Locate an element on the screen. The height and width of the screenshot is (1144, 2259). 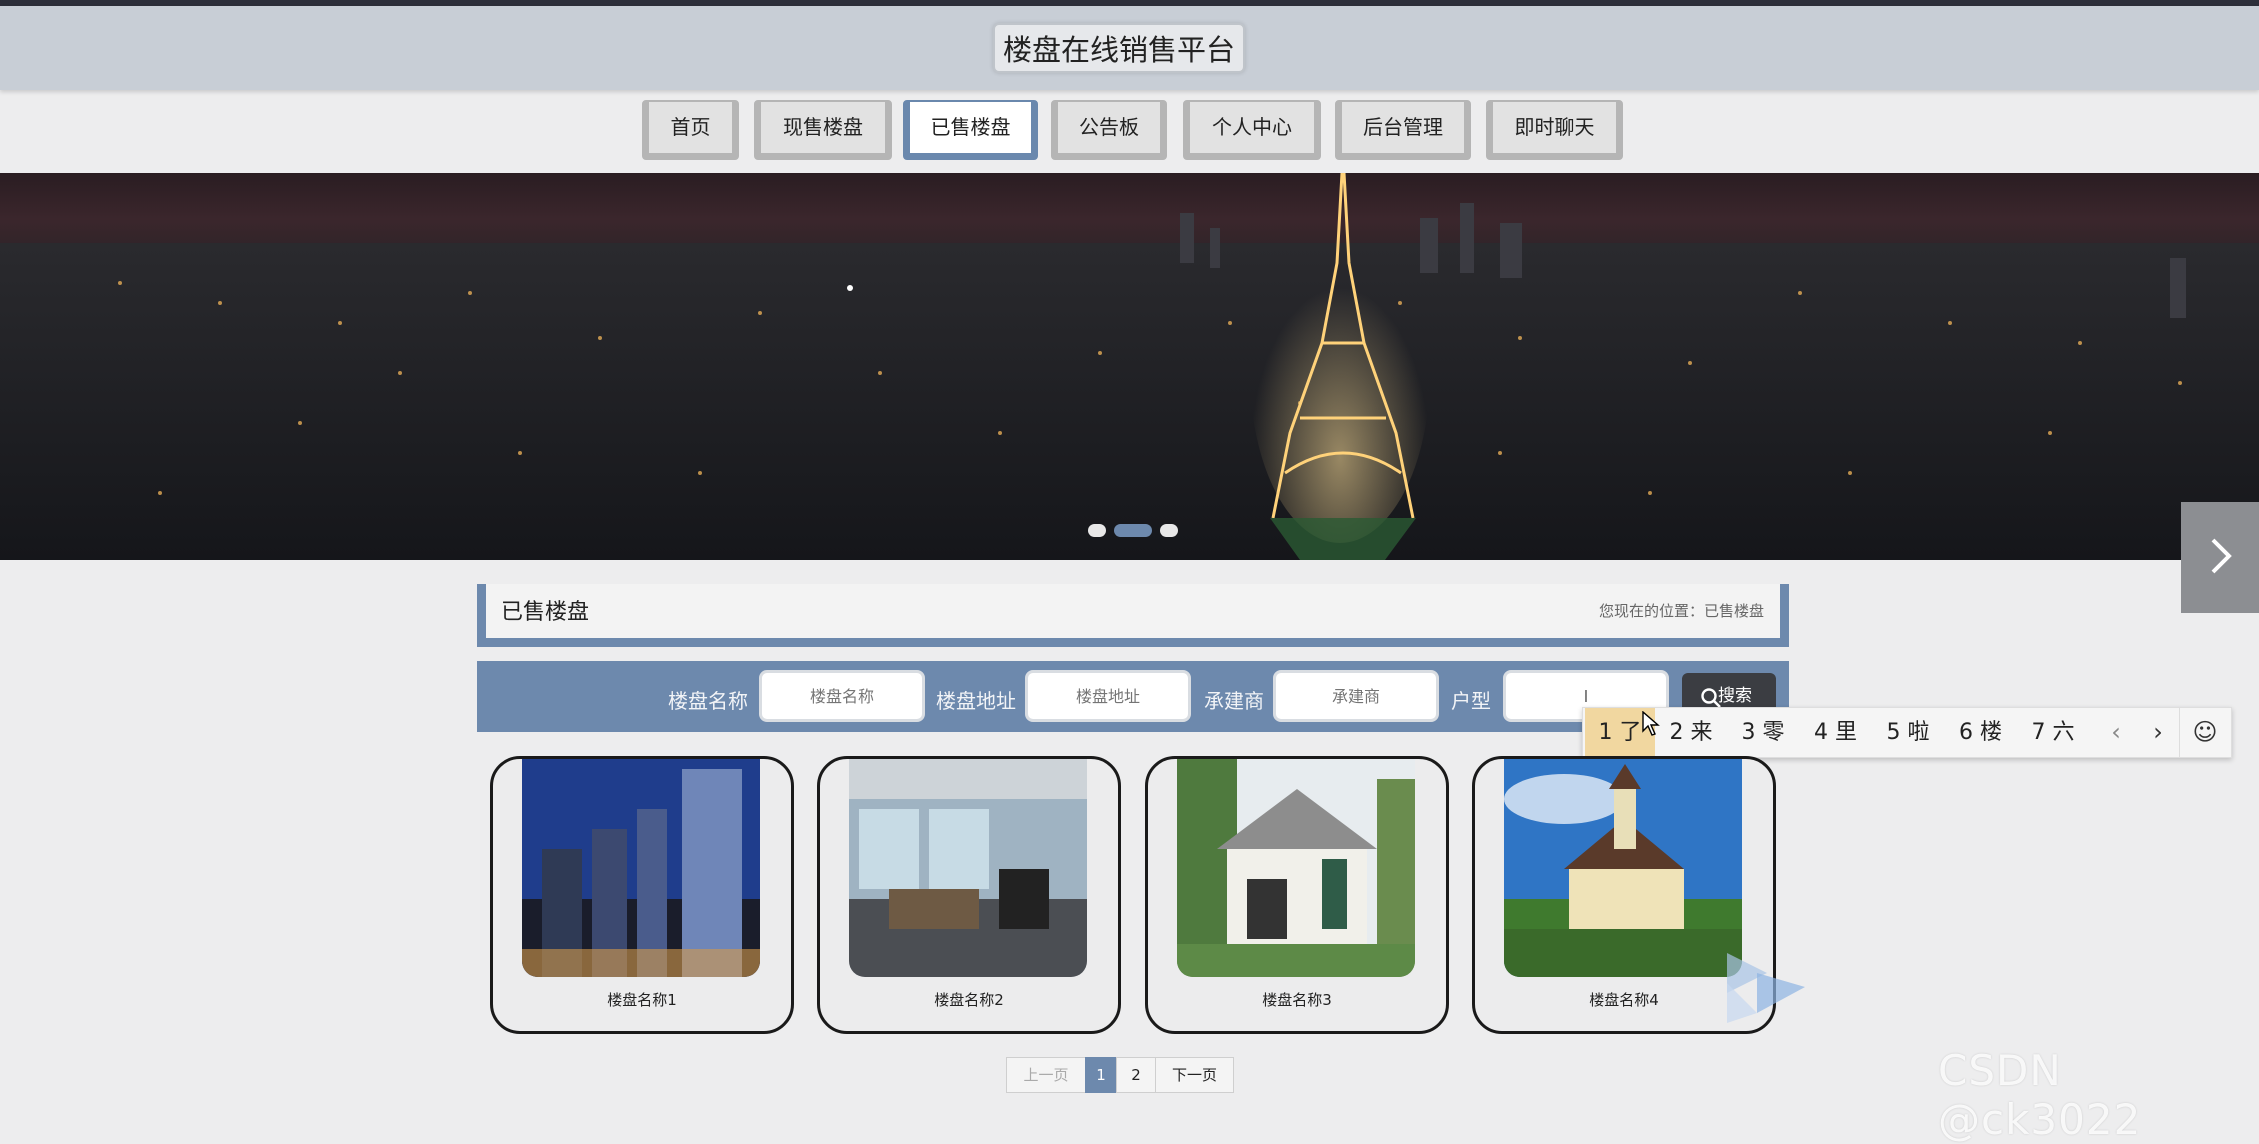
ime-next-page-icon: › is located at coordinates (2158, 732).